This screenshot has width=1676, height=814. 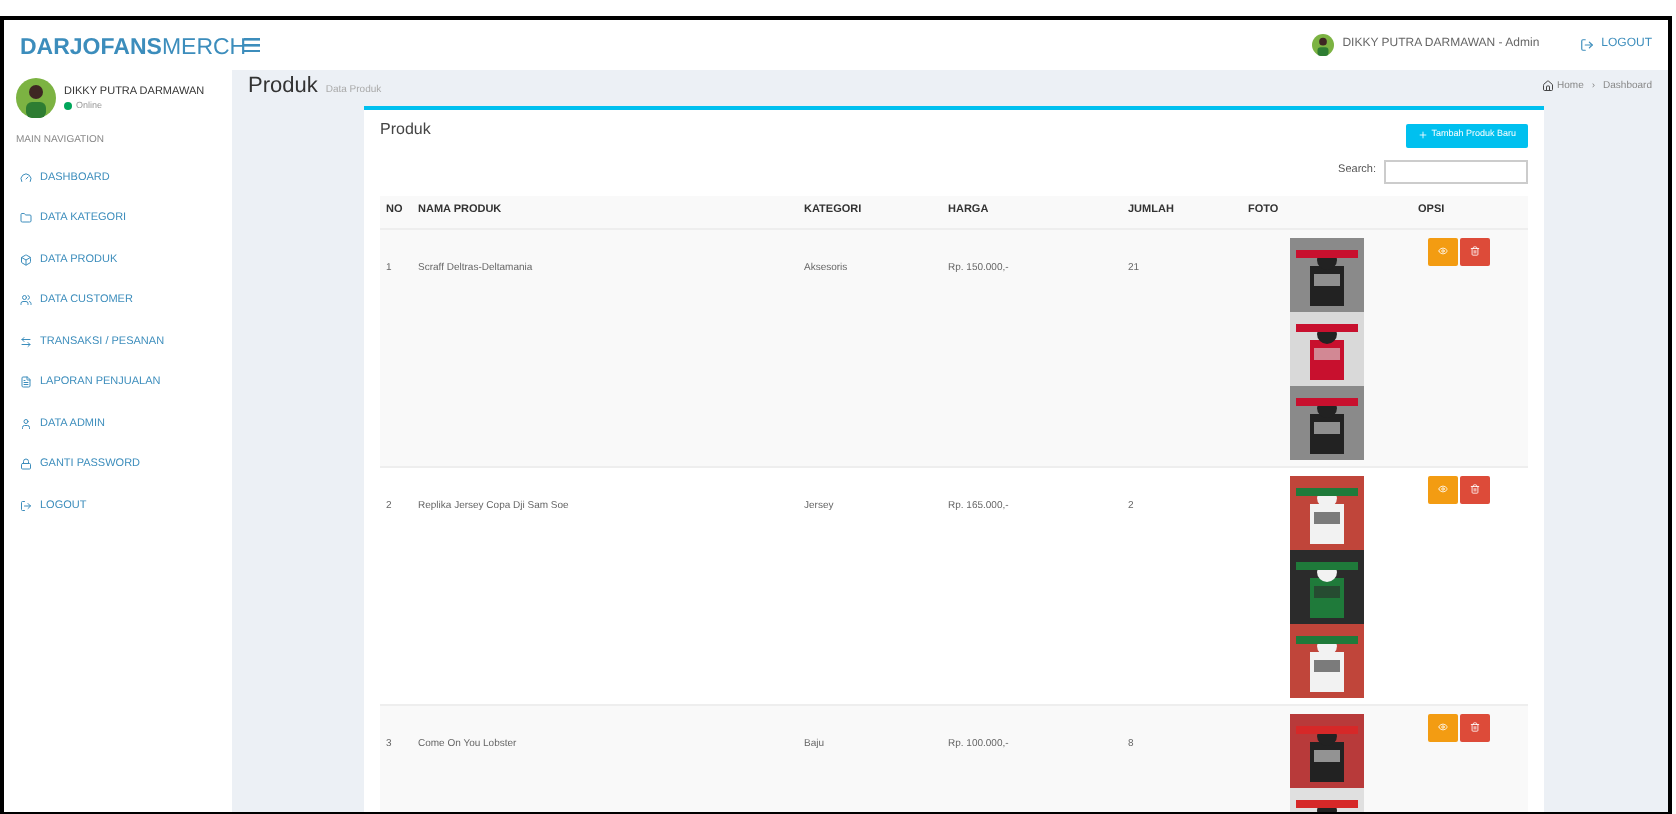 What do you see at coordinates (283, 87) in the screenshot?
I see `page-title: Produk` at bounding box center [283, 87].